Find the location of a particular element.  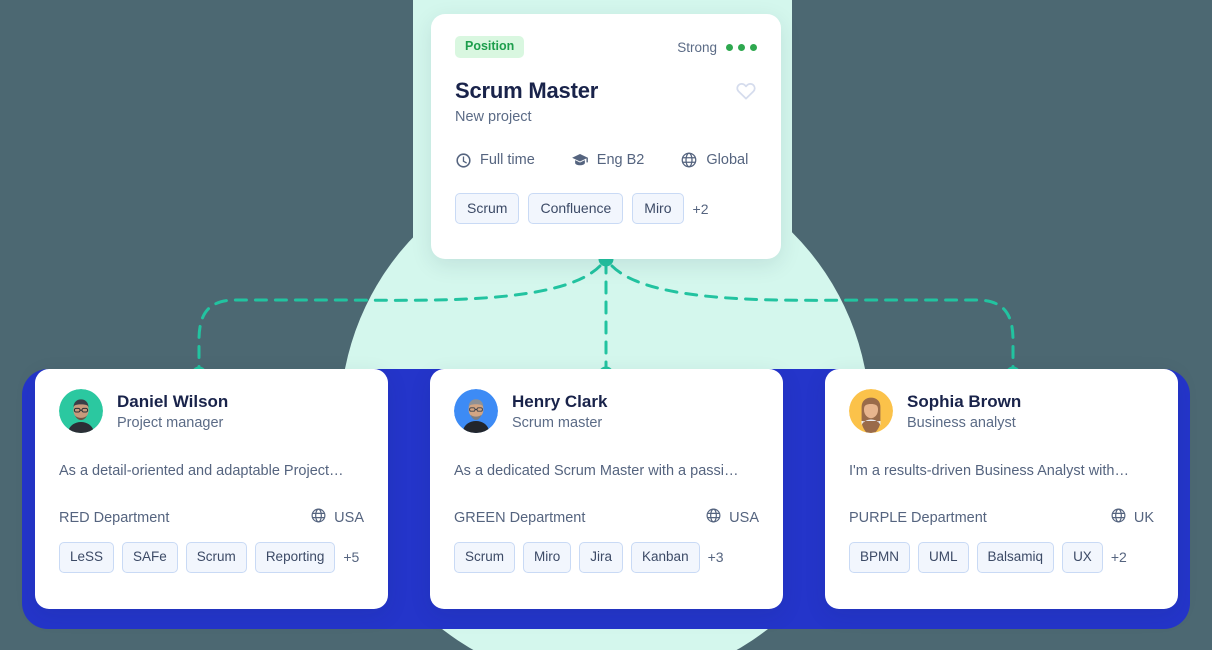

skill-chip: Jira is located at coordinates (601, 557).